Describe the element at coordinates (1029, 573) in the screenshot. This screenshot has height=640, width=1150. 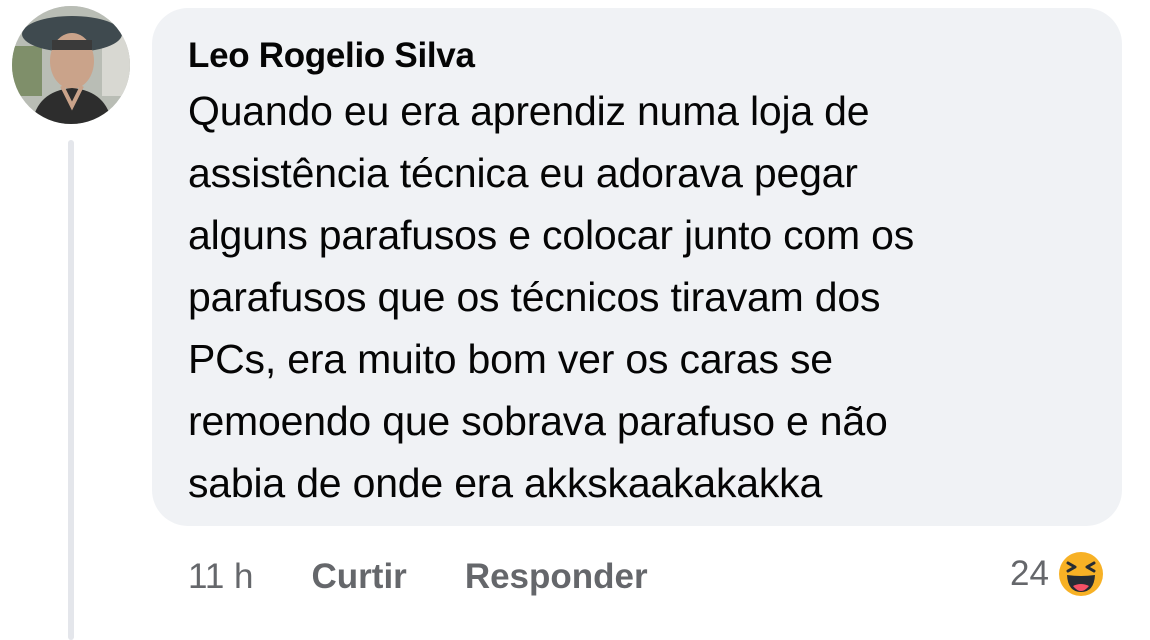
I see `reaction-count: 24` at that location.